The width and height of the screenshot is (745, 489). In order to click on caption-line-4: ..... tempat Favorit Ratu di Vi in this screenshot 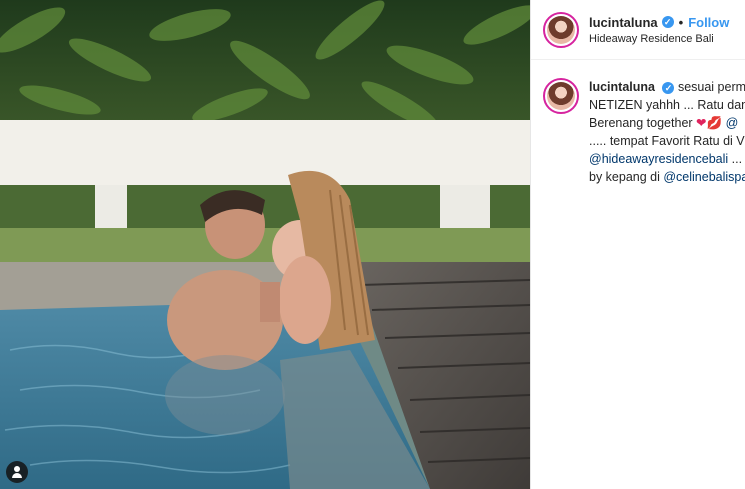, I will do `click(667, 141)`.